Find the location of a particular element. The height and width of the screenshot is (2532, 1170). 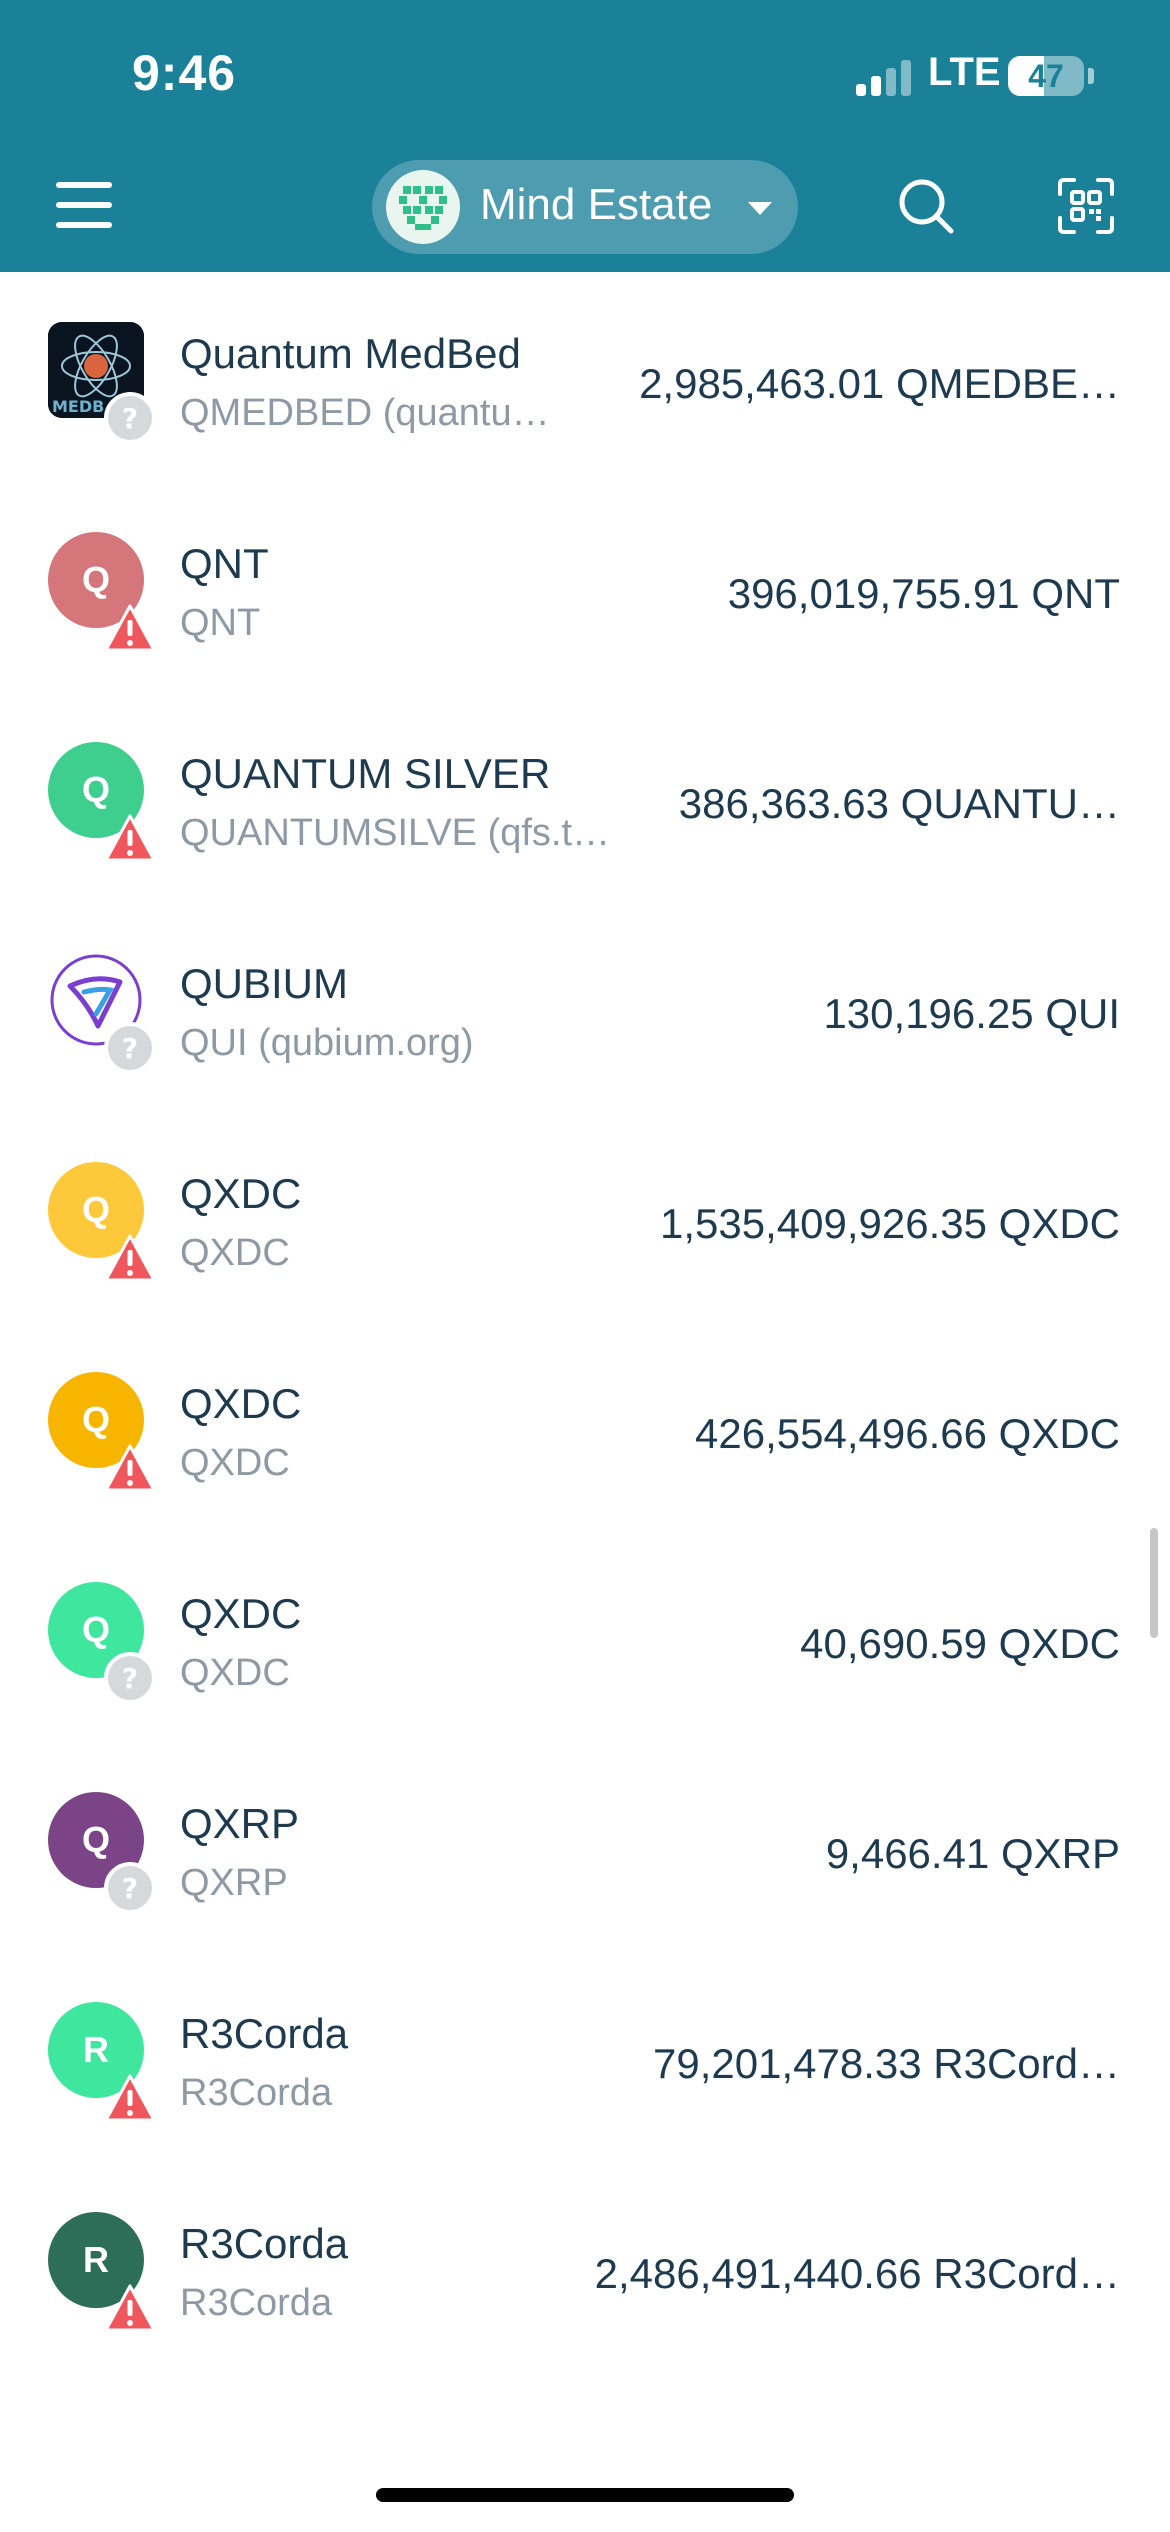

battery-icon: 47 is located at coordinates (1046, 76).